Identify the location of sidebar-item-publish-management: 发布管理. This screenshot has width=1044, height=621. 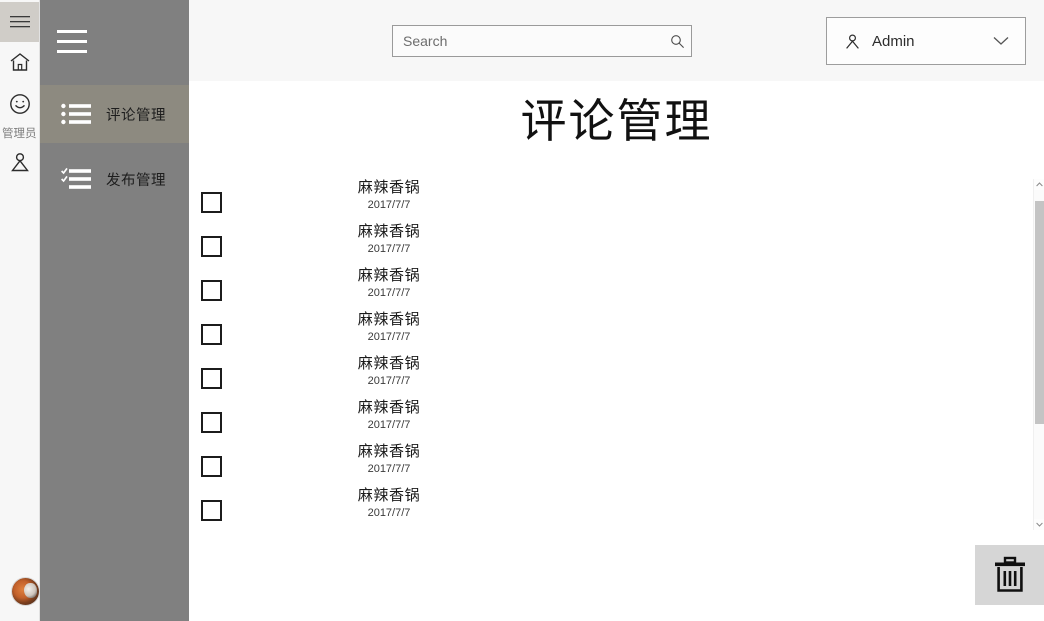
(114, 179).